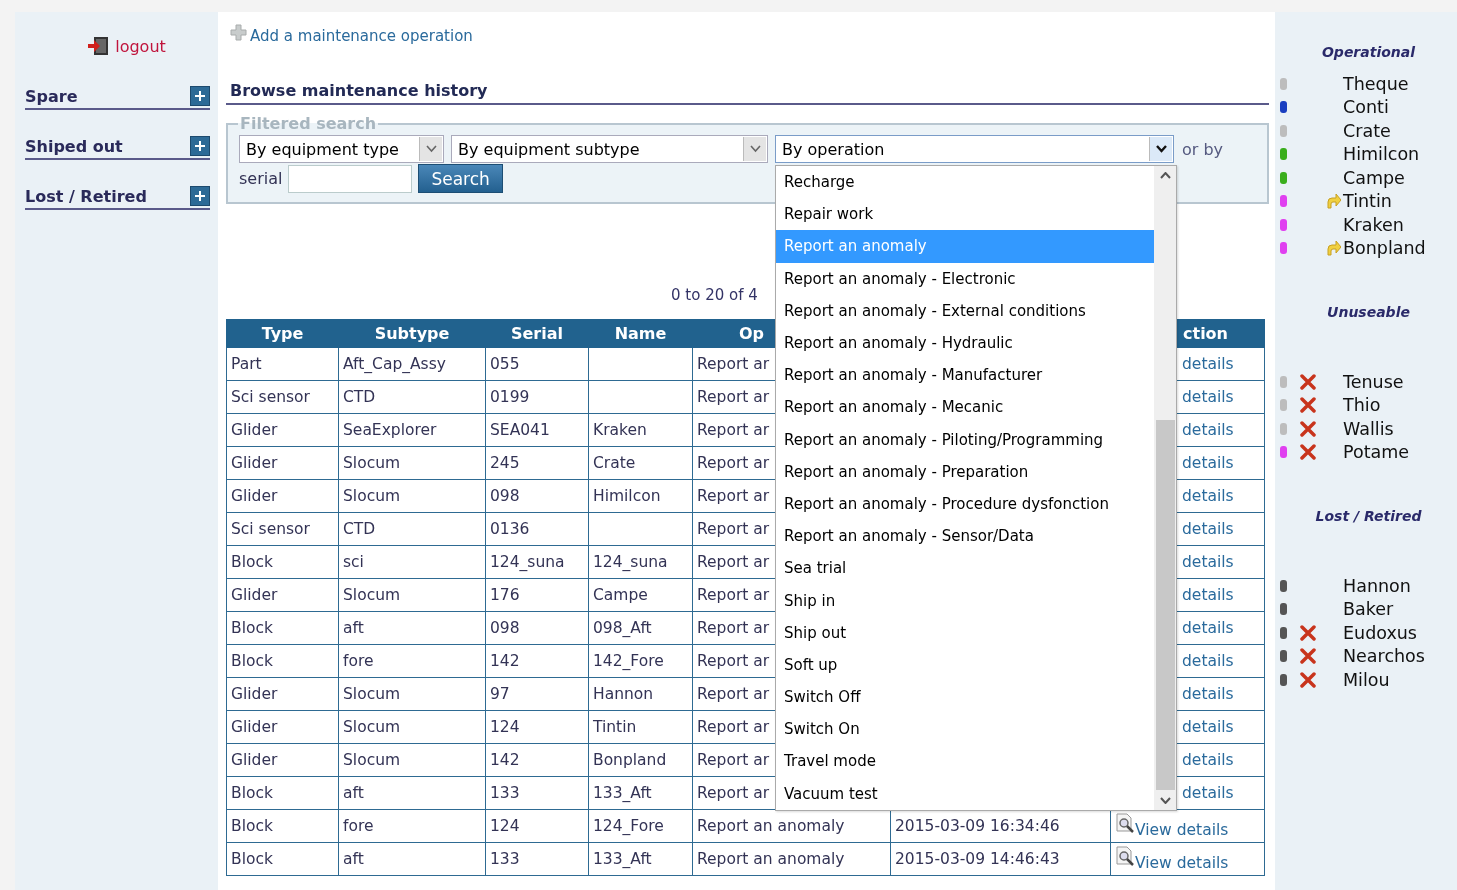  Describe the element at coordinates (500, 694) in the screenshot. I see `table-cell: 97` at that location.